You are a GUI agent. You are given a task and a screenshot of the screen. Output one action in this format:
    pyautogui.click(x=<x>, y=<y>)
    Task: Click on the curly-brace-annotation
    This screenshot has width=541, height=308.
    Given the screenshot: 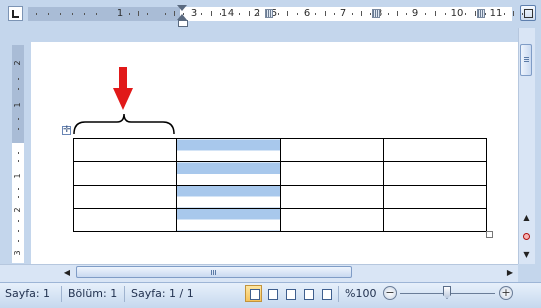 What is the action you would take?
    pyautogui.click(x=124, y=124)
    